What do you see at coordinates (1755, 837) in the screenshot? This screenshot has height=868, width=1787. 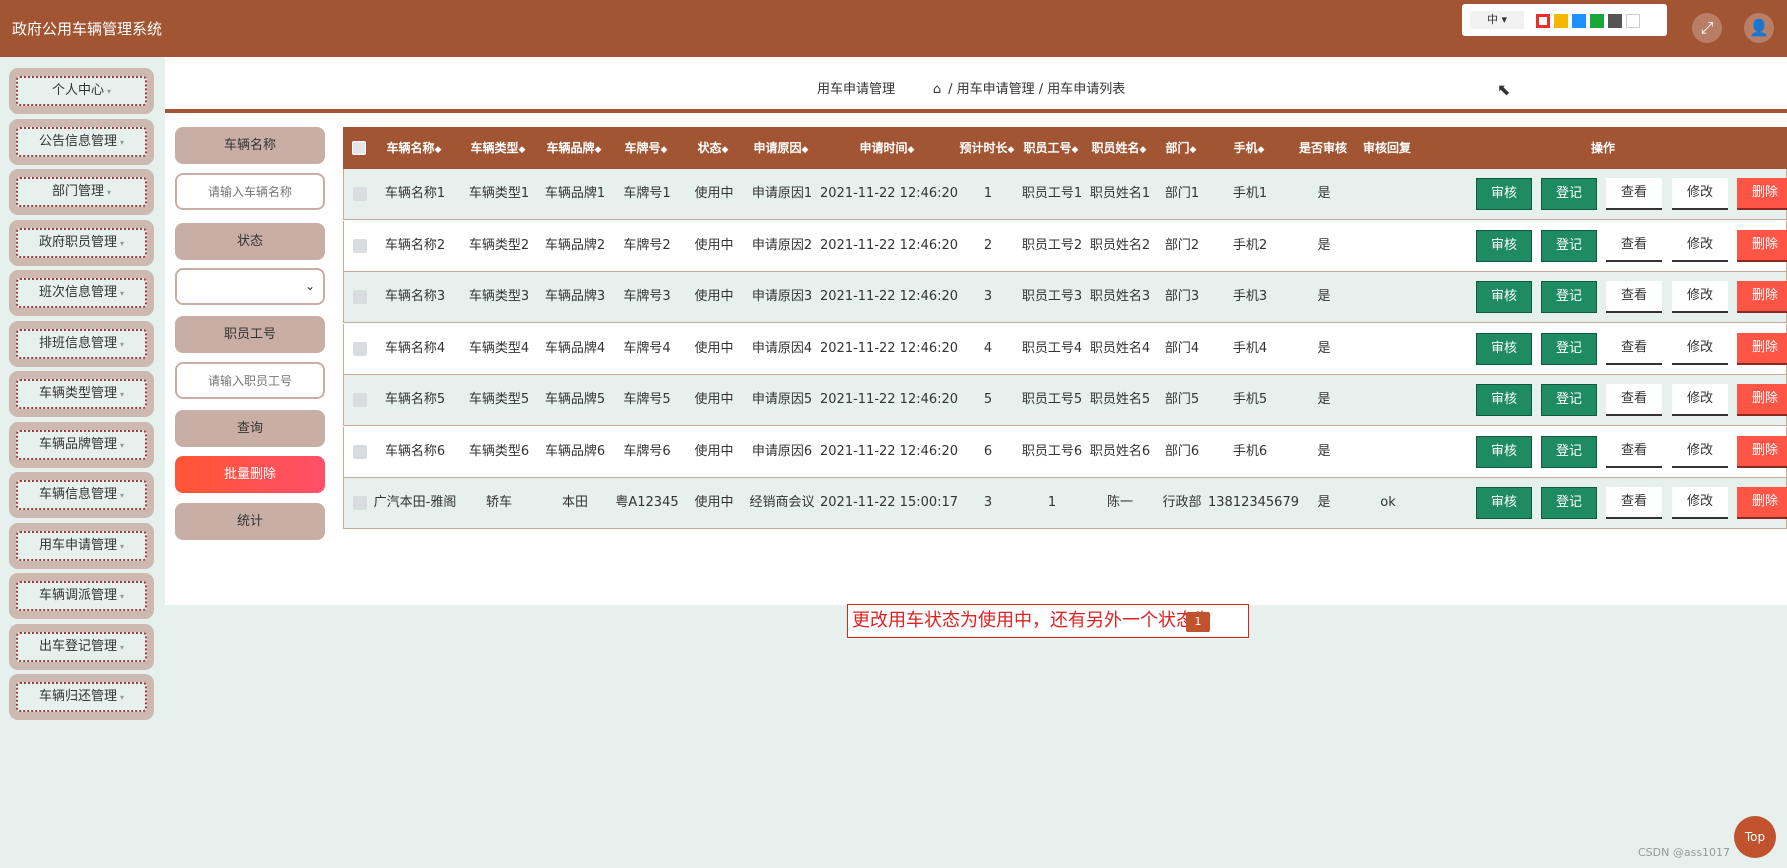 I see `back-to-top-button: Top` at bounding box center [1755, 837].